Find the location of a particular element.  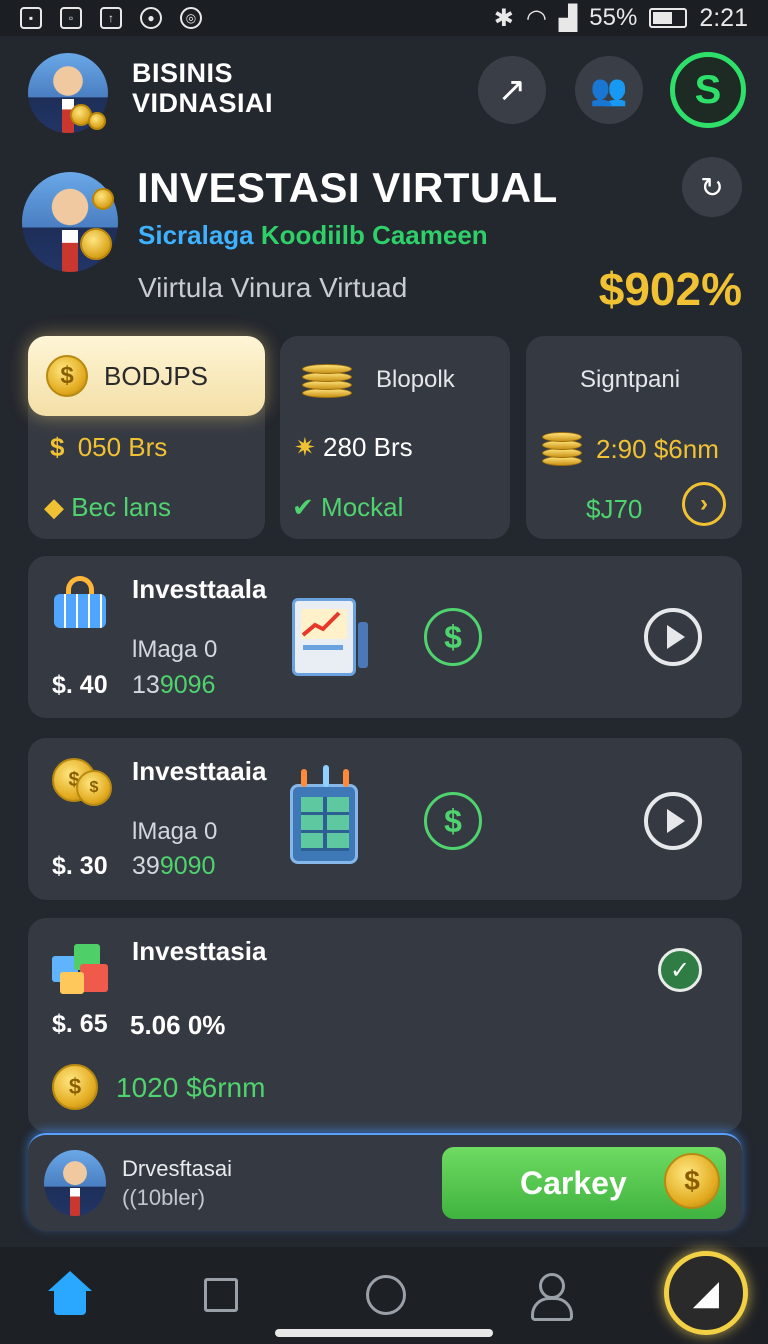

stat-card-3: Signtpani 2:90 $6nm $J70 › is located at coordinates (634, 437).